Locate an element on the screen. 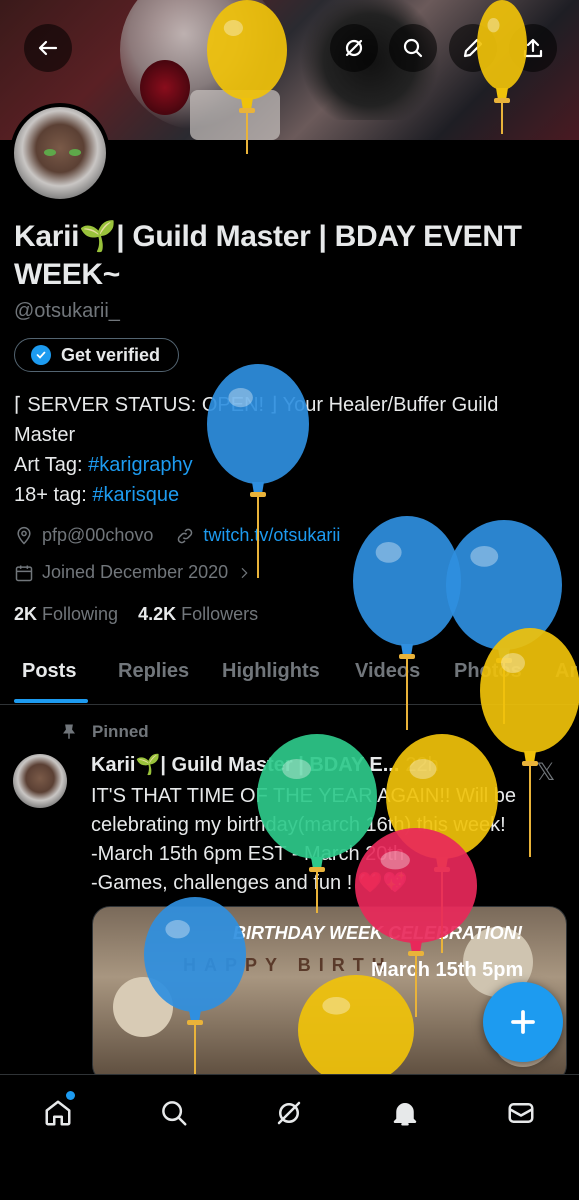 The image size is (579, 1200). followers-link: 4.2K Followers is located at coordinates (198, 614).